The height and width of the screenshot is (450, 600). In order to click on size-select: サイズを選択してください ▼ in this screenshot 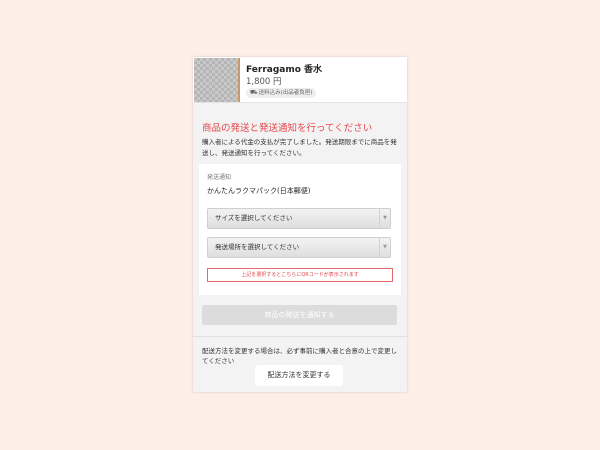, I will do `click(299, 218)`.